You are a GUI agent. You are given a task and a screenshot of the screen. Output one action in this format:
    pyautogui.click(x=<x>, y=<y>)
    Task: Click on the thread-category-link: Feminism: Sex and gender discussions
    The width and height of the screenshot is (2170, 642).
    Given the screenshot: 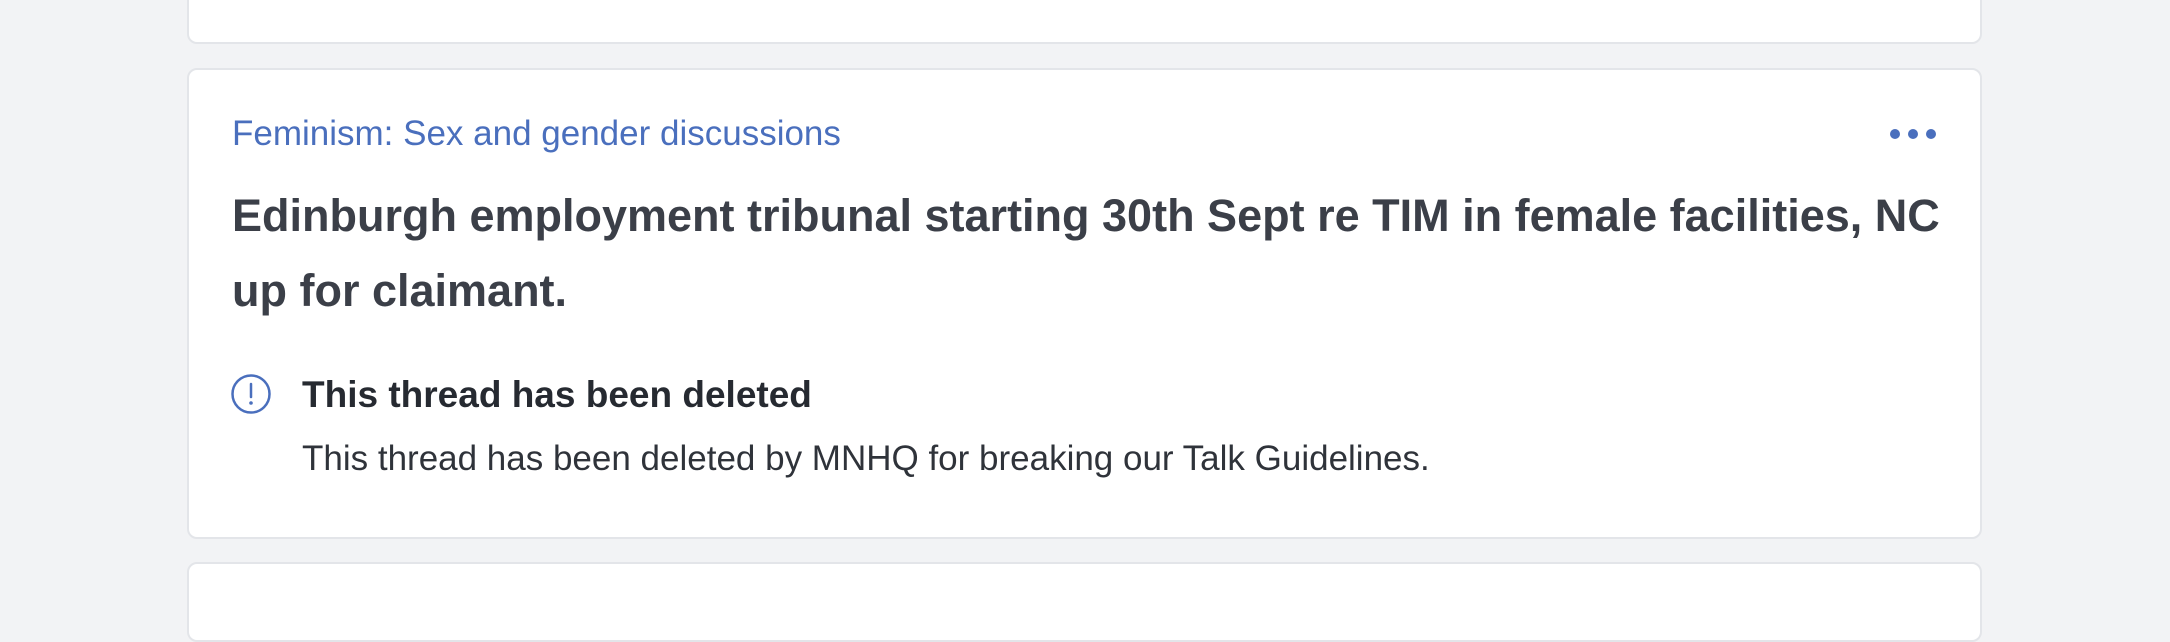 What is the action you would take?
    pyautogui.click(x=536, y=134)
    